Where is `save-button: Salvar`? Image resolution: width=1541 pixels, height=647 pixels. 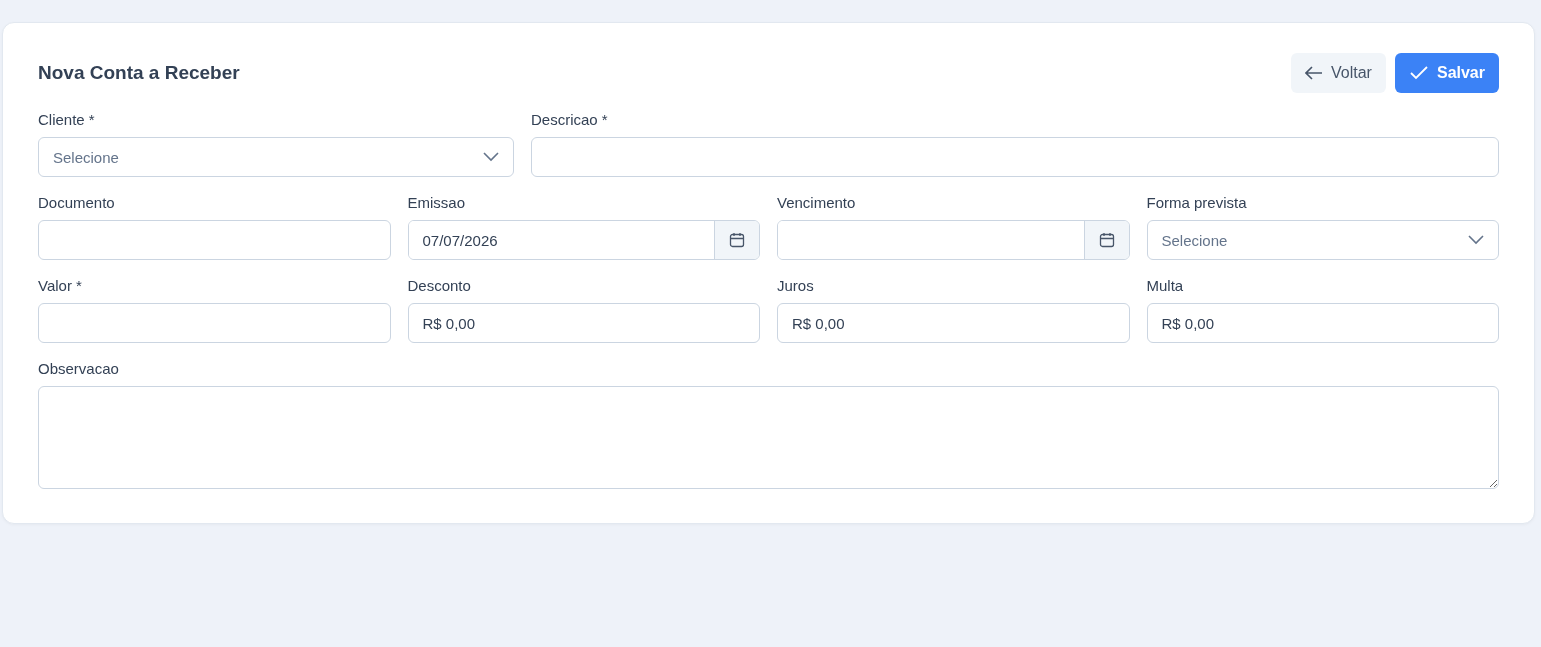 save-button: Salvar is located at coordinates (1446, 73).